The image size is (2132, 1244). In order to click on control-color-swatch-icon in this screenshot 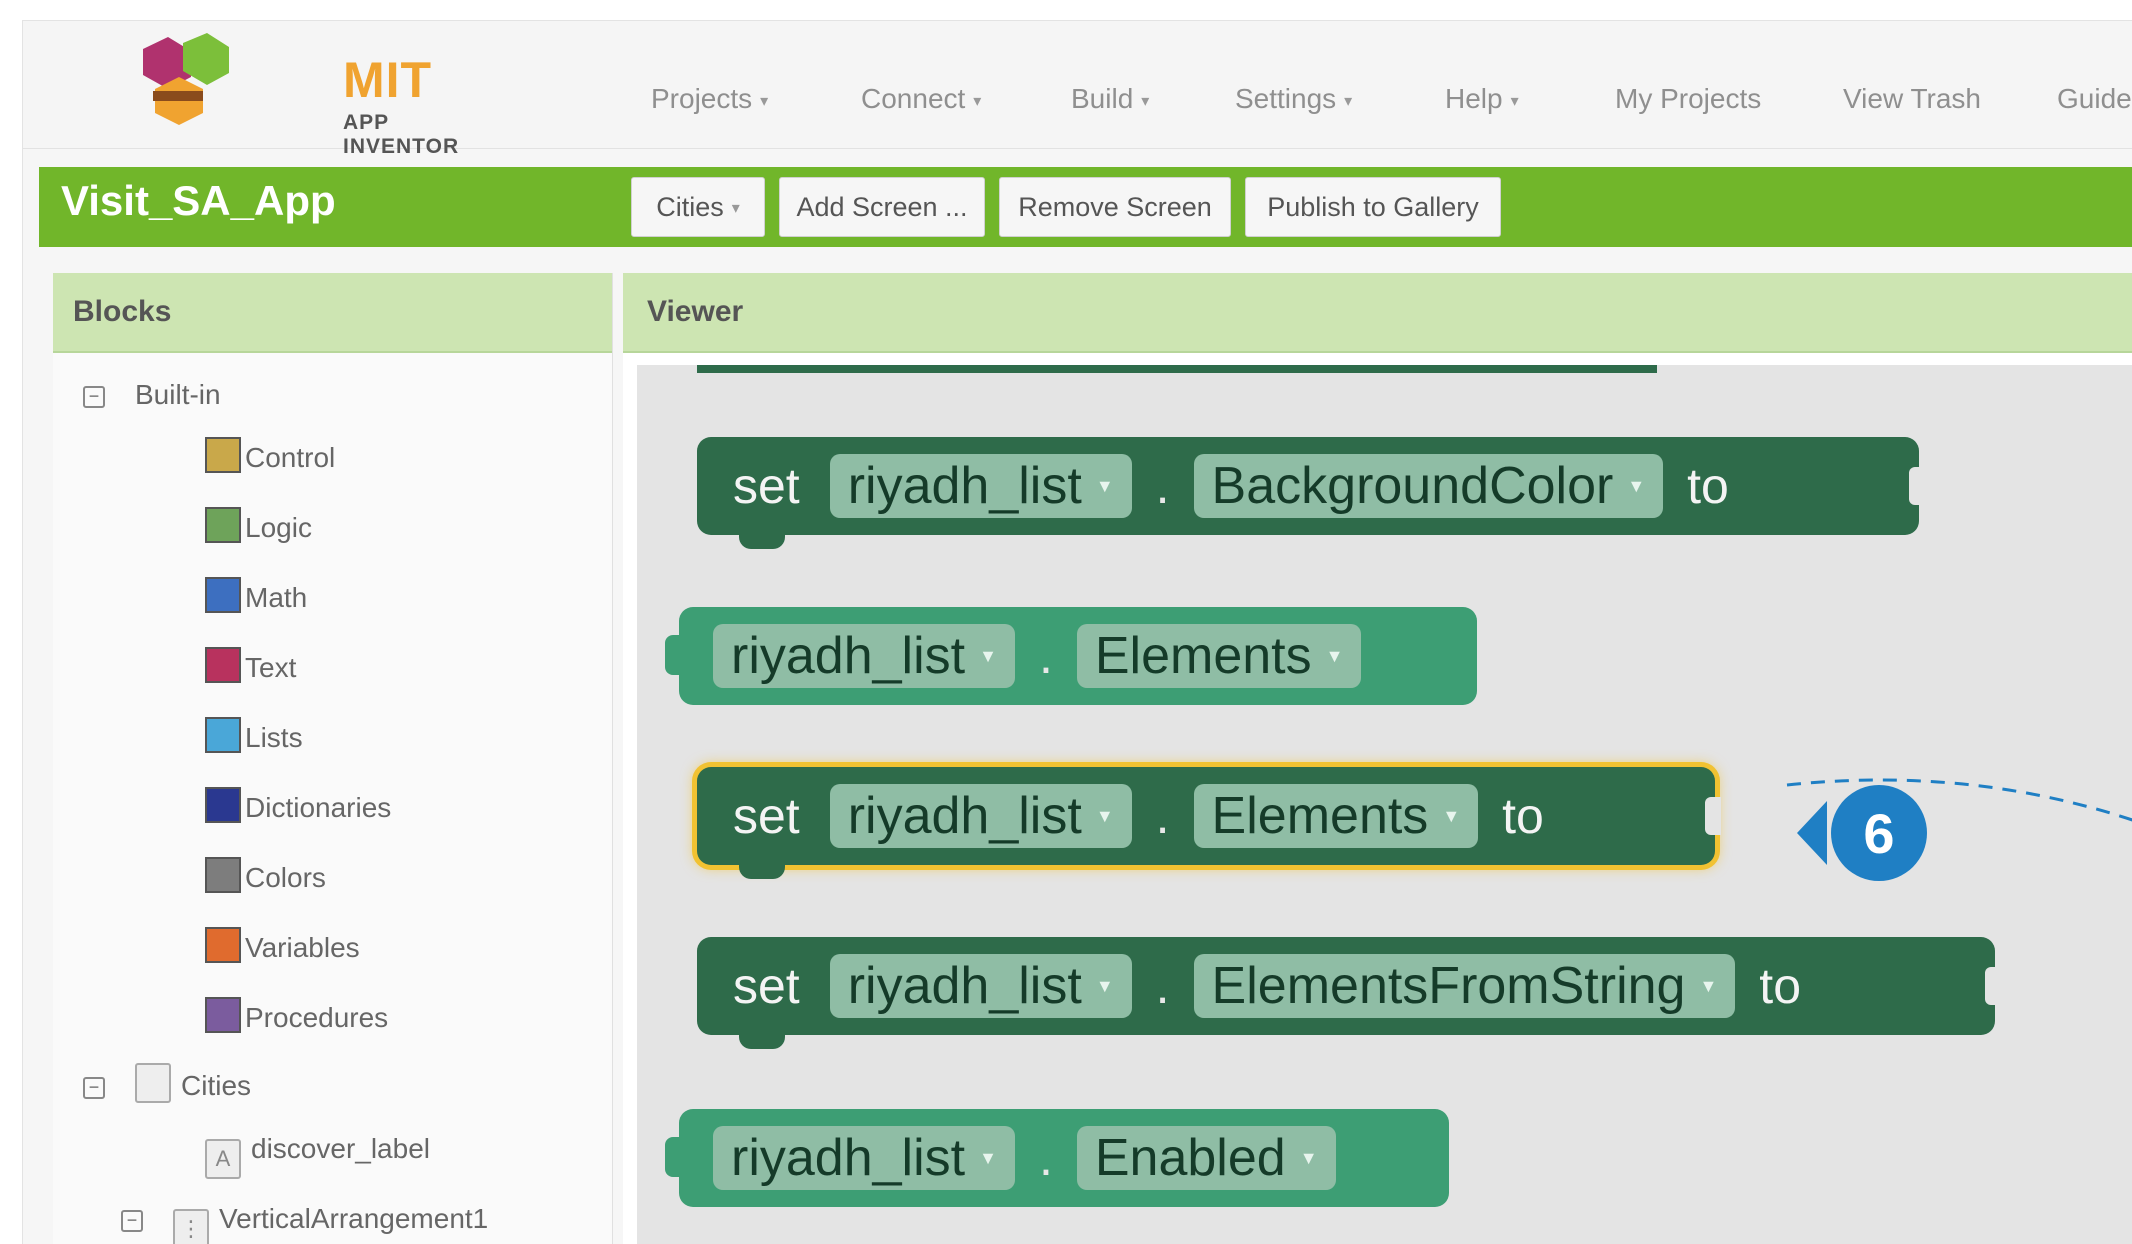, I will do `click(223, 455)`.